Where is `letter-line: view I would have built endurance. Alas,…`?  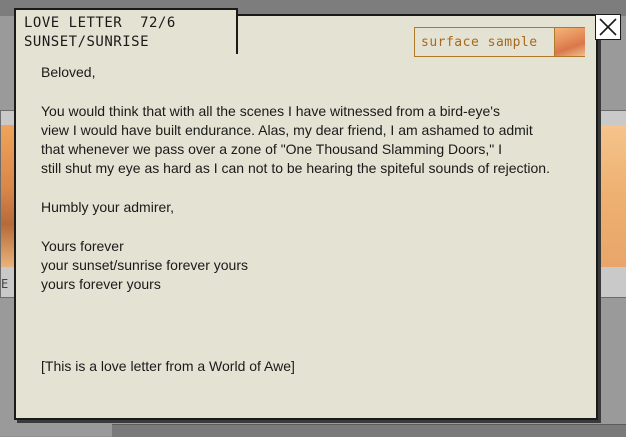 letter-line: view I would have built endurance. Alas,… is located at coordinates (287, 130).